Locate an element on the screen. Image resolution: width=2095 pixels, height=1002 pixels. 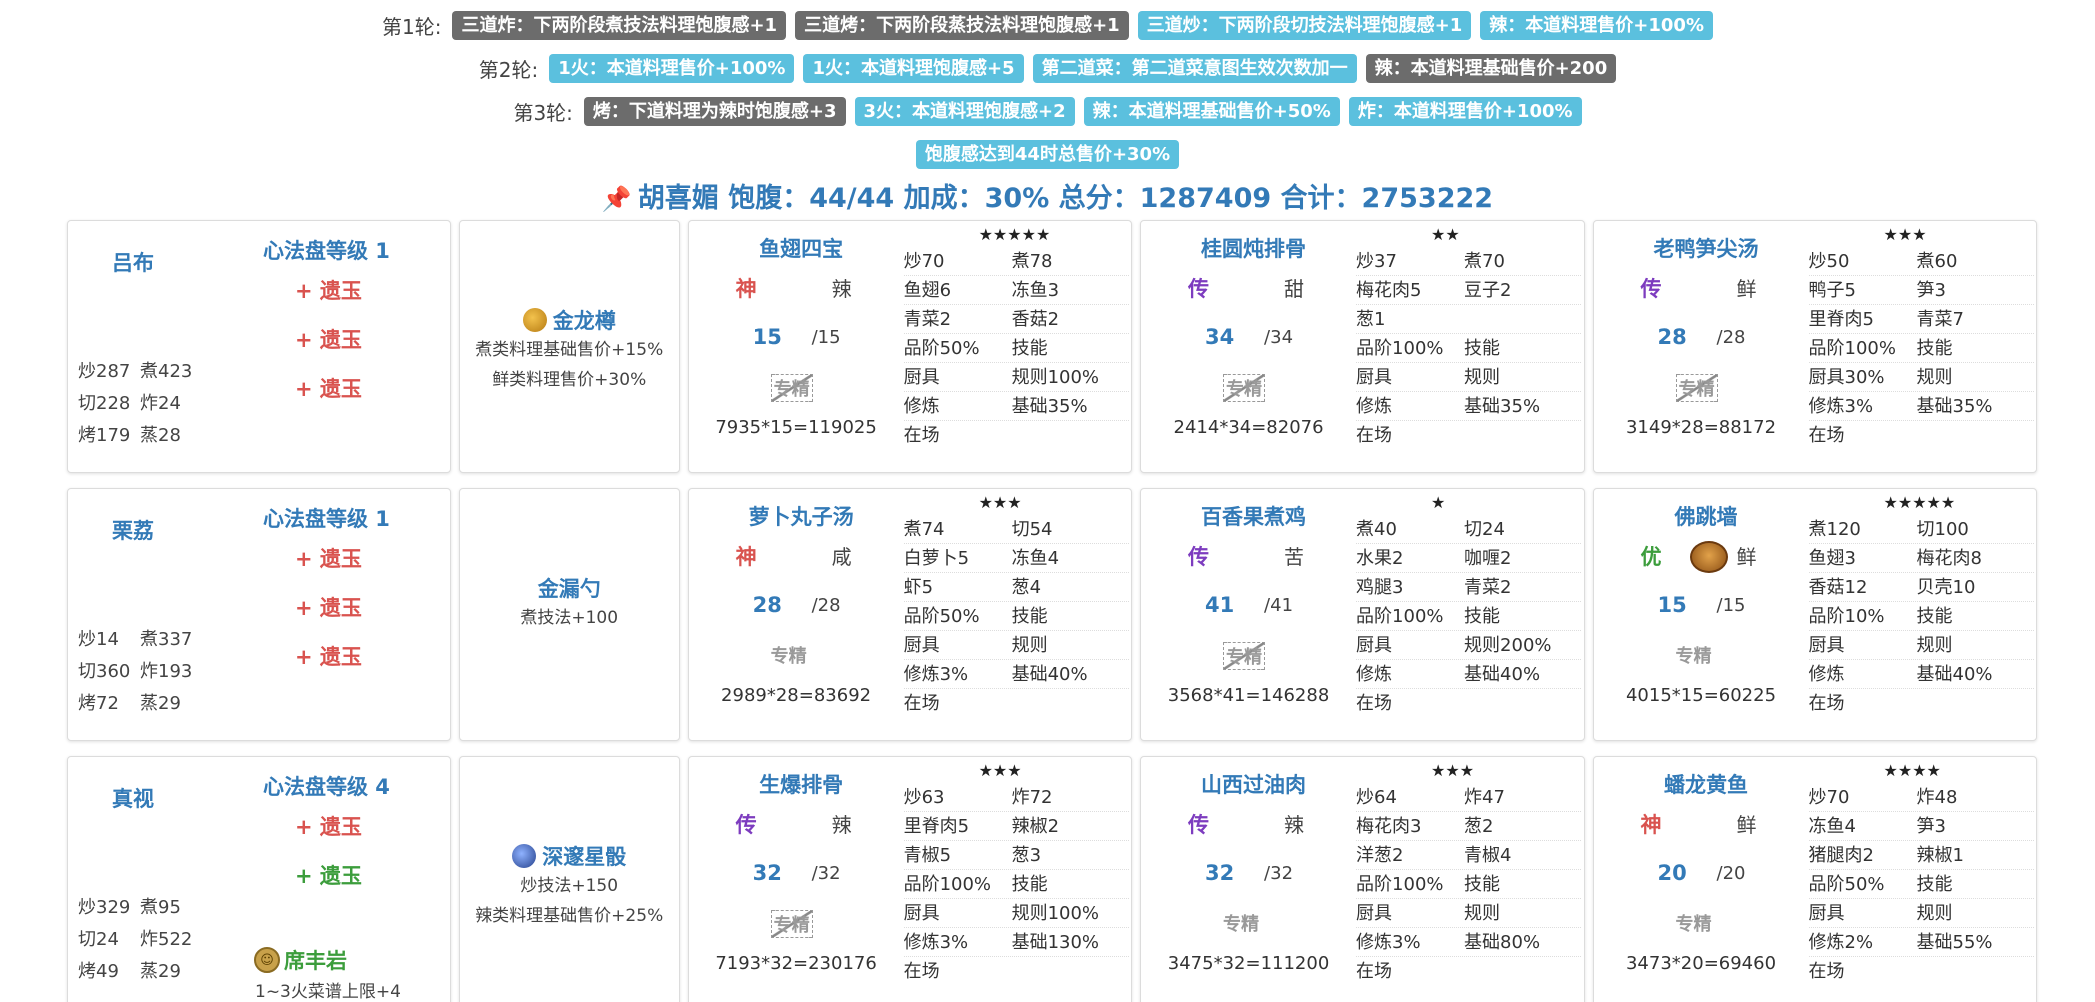
rule-tag: 三道炸：下两阶段煮技法料理饱腹感+1 is located at coordinates (619, 25).